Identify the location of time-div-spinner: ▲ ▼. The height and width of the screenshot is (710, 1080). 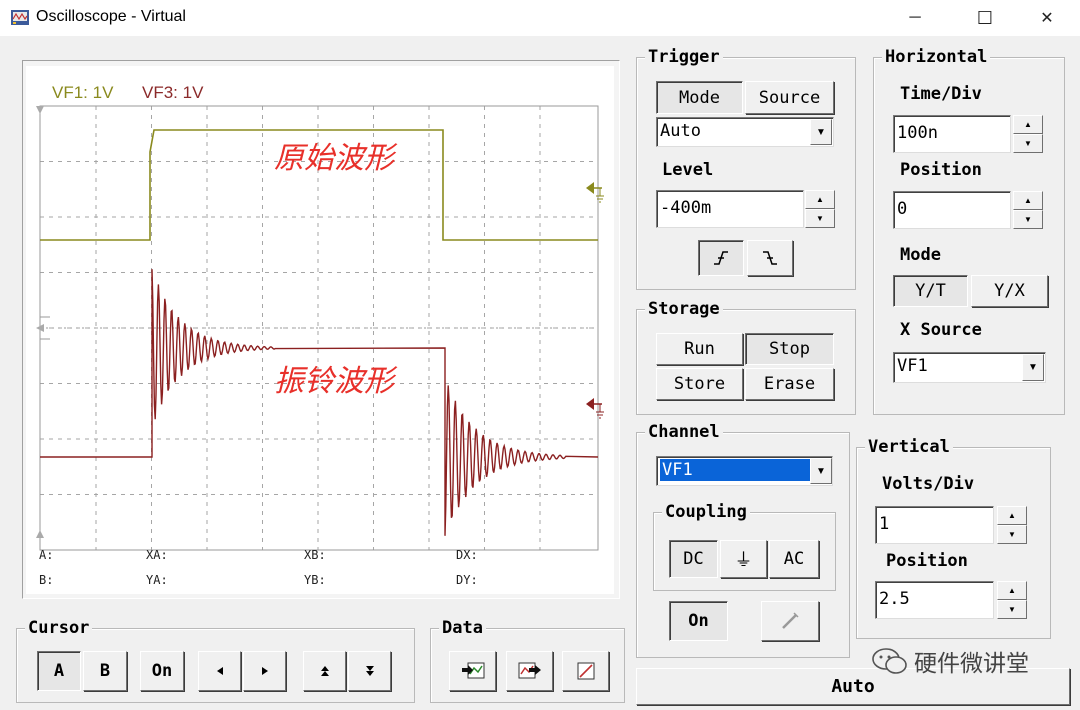
(1028, 134).